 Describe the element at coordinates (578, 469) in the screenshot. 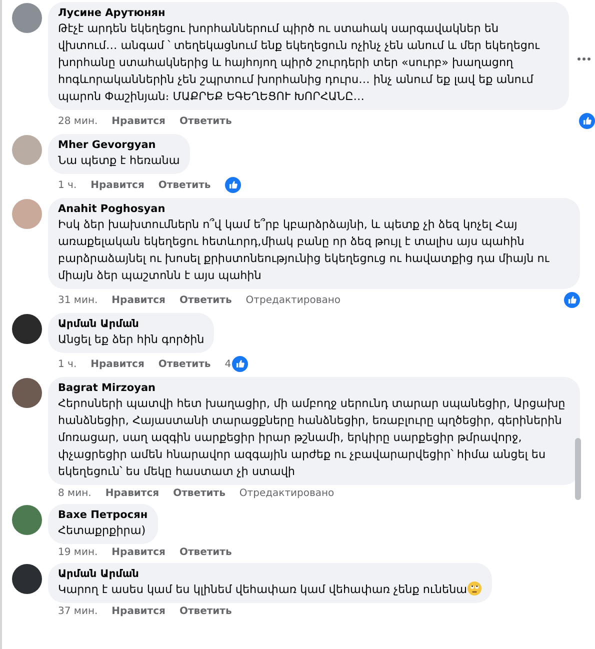

I see `scrollbar` at that location.